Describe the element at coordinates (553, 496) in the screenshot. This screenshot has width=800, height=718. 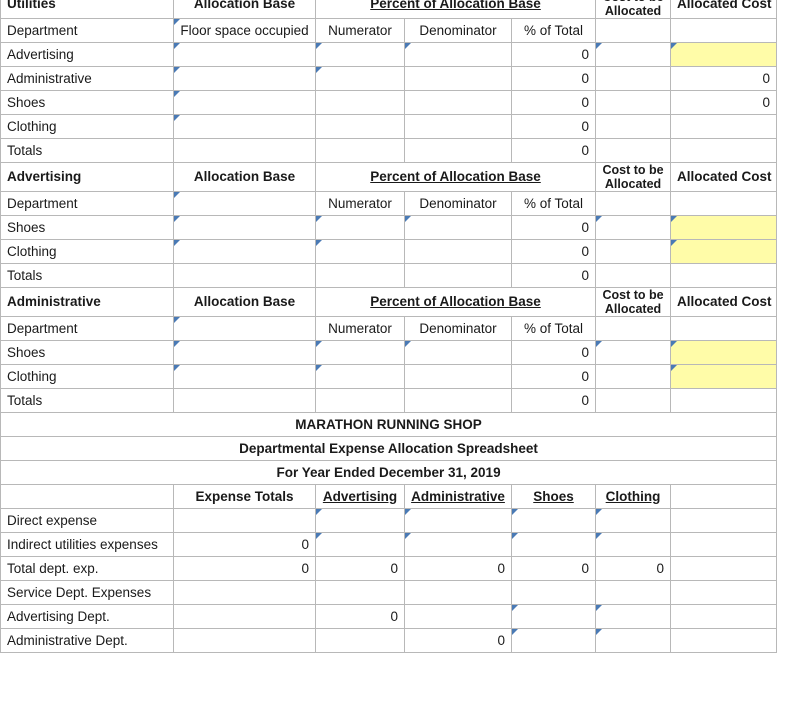
I see `summary-col-shoes: Shoes` at that location.